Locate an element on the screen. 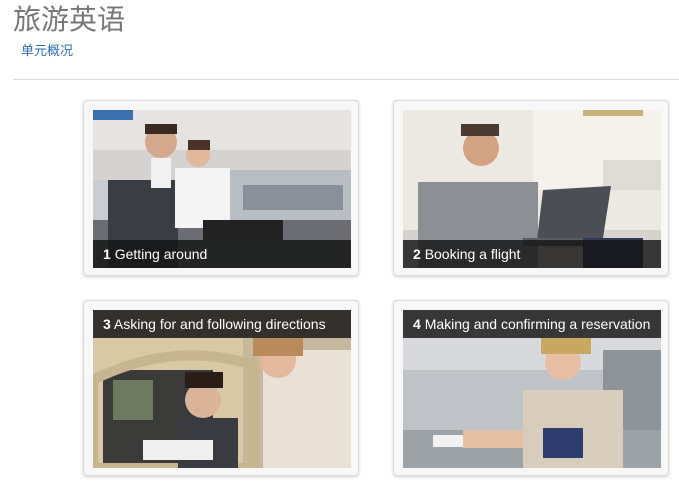 This screenshot has width=679, height=484. unit-card-3: 3 Asking for and following directions is located at coordinates (221, 388).